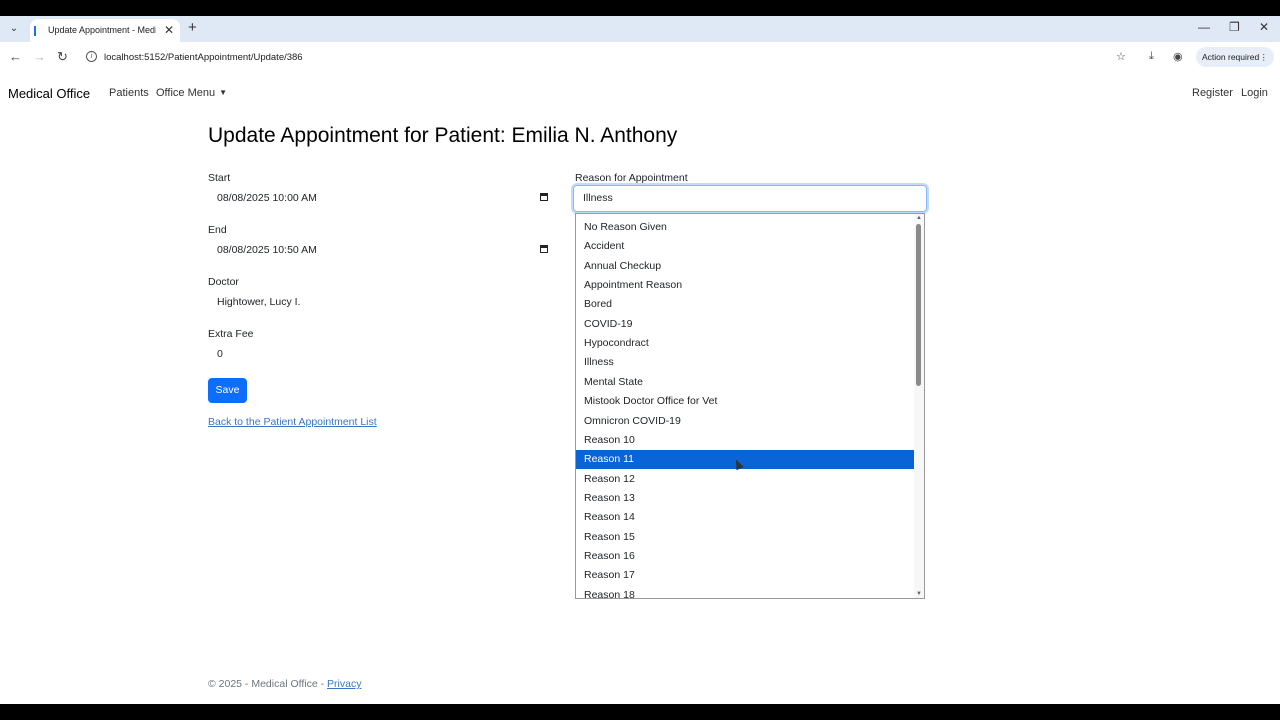 Image resolution: width=1280 pixels, height=720 pixels. What do you see at coordinates (750, 198) in the screenshot?
I see `reason-select: Illness` at bounding box center [750, 198].